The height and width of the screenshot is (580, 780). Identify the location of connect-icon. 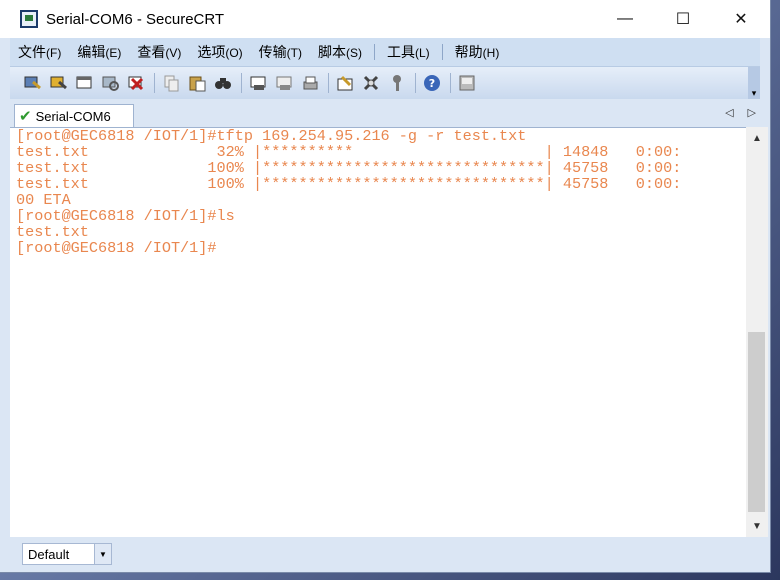
(32, 83).